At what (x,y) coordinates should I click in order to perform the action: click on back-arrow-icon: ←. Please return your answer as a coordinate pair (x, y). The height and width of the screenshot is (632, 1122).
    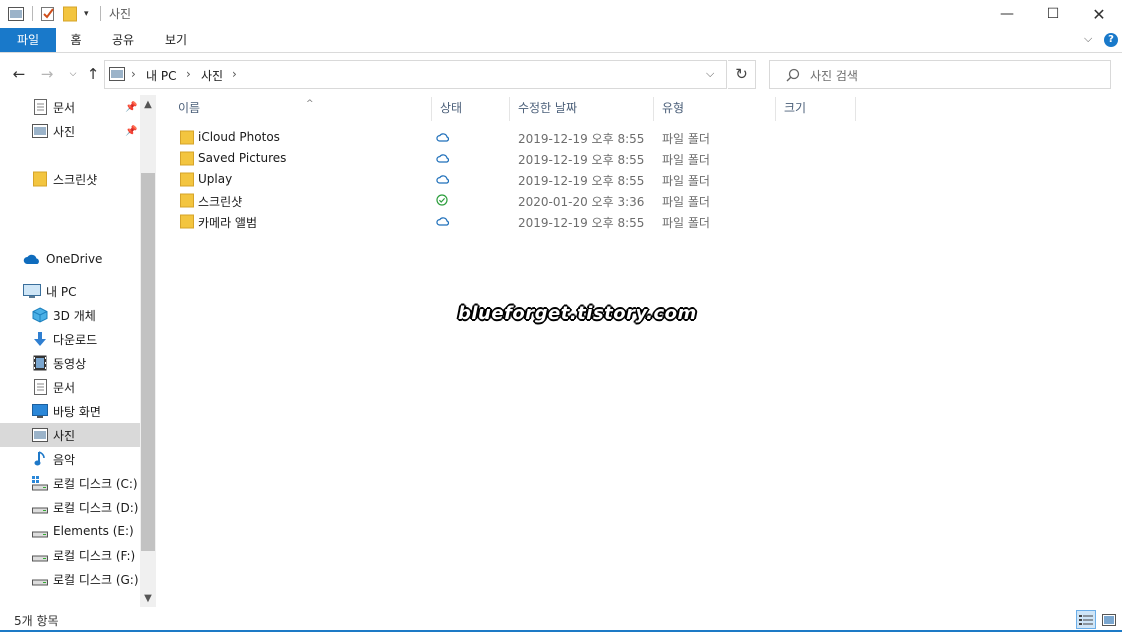
    Looking at the image, I should click on (19, 74).